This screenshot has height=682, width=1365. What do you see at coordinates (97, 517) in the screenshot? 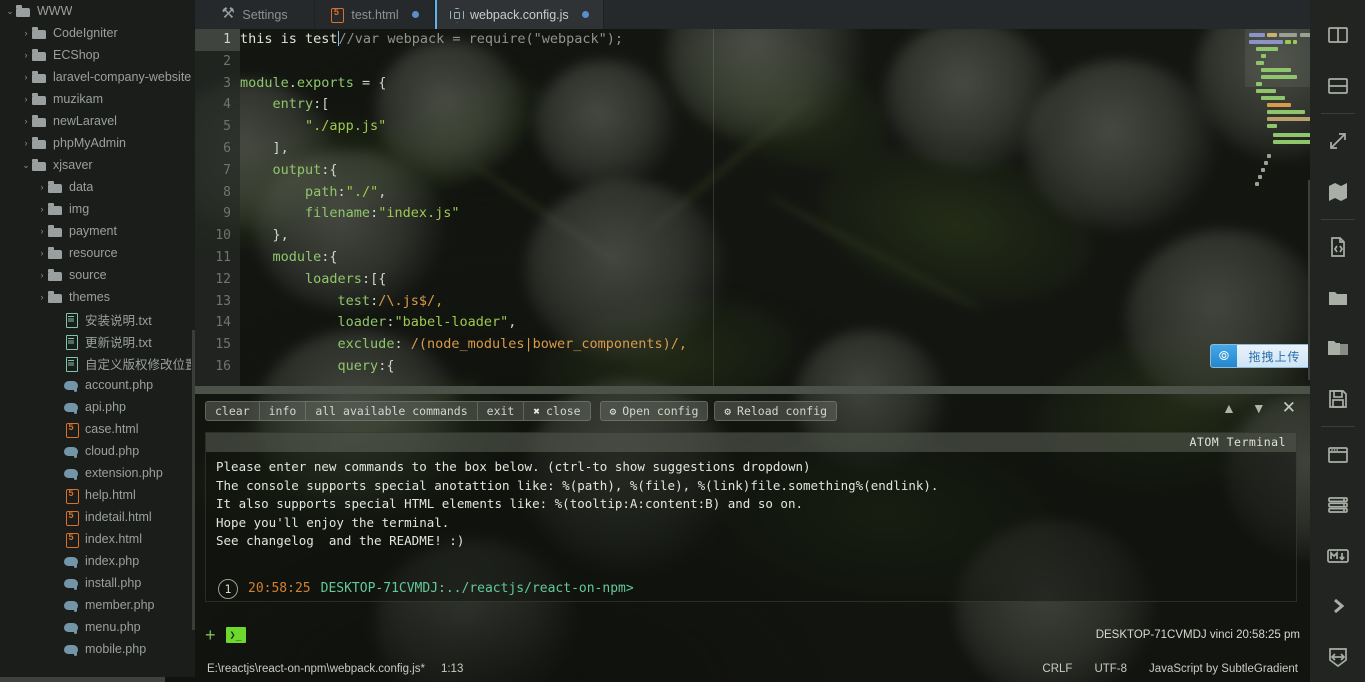
I see `tree-item: indetail.html` at bounding box center [97, 517].